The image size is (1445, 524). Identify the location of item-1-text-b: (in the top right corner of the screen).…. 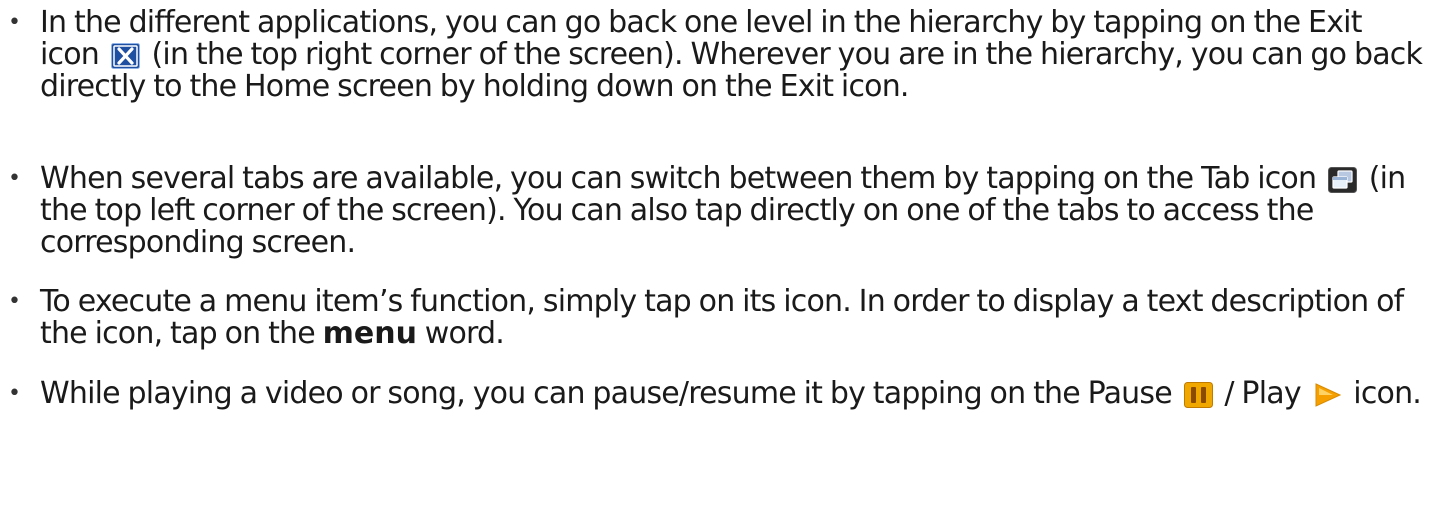
(731, 70).